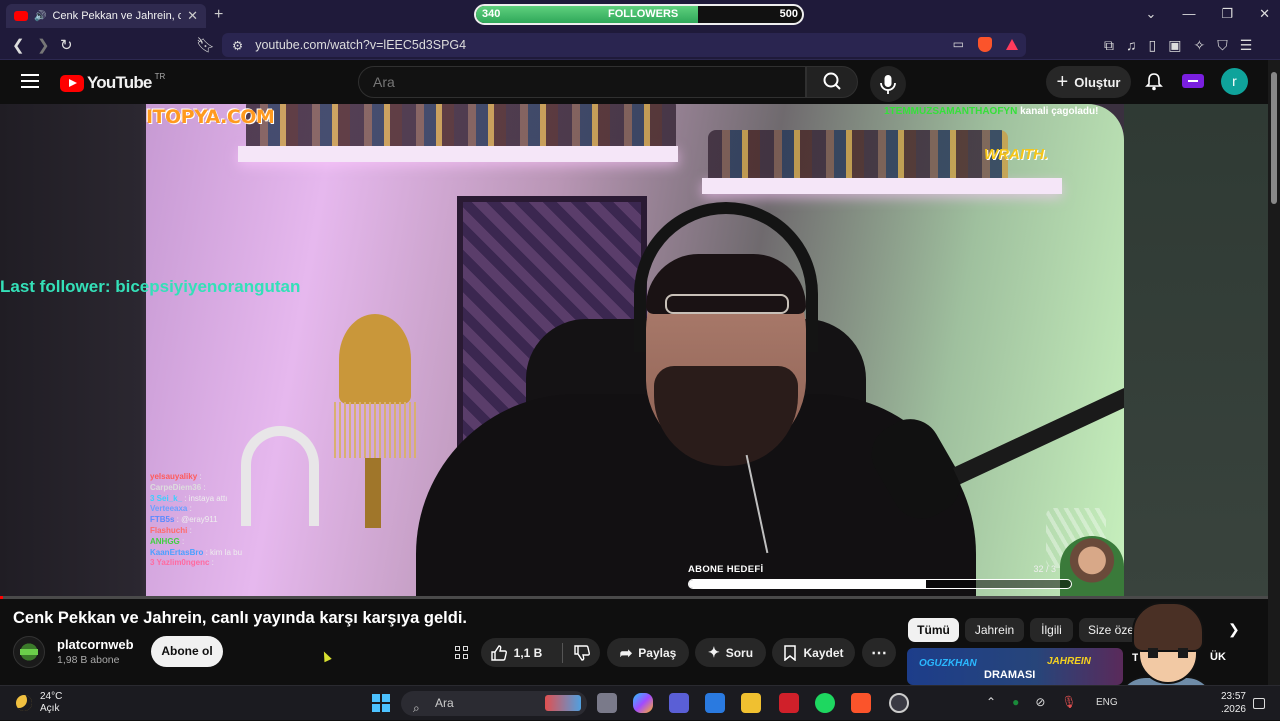  I want to click on more-actions-button: ⋯, so click(879, 652).